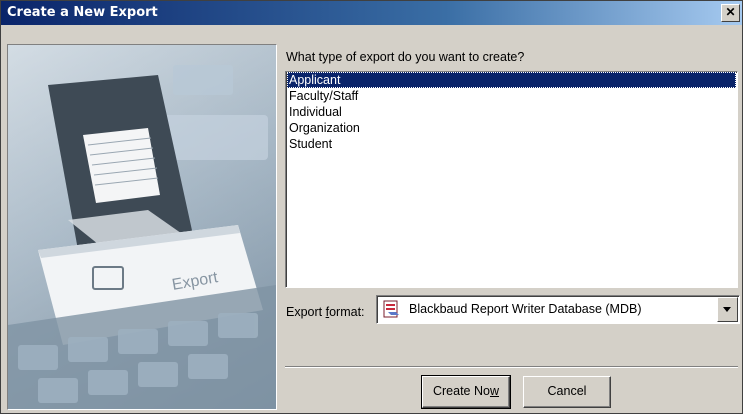  Describe the element at coordinates (325, 312) in the screenshot. I see `export-format-label: Export format:` at that location.